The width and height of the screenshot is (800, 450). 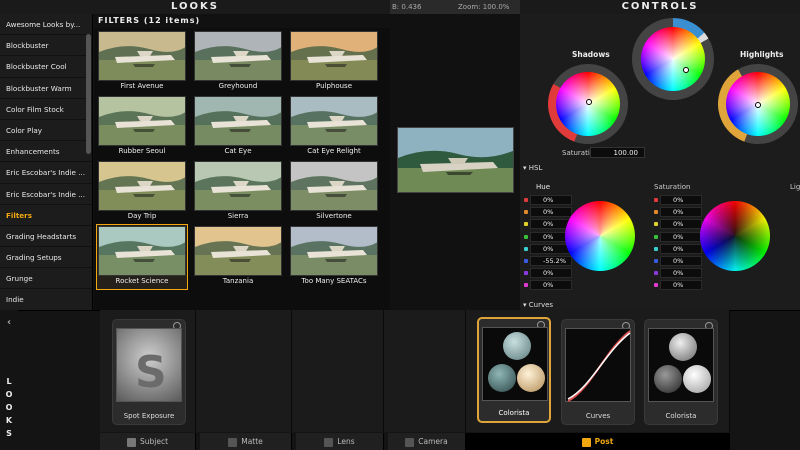 What do you see at coordinates (9, 407) in the screenshot?
I see `vertical-letter: O` at bounding box center [9, 407].